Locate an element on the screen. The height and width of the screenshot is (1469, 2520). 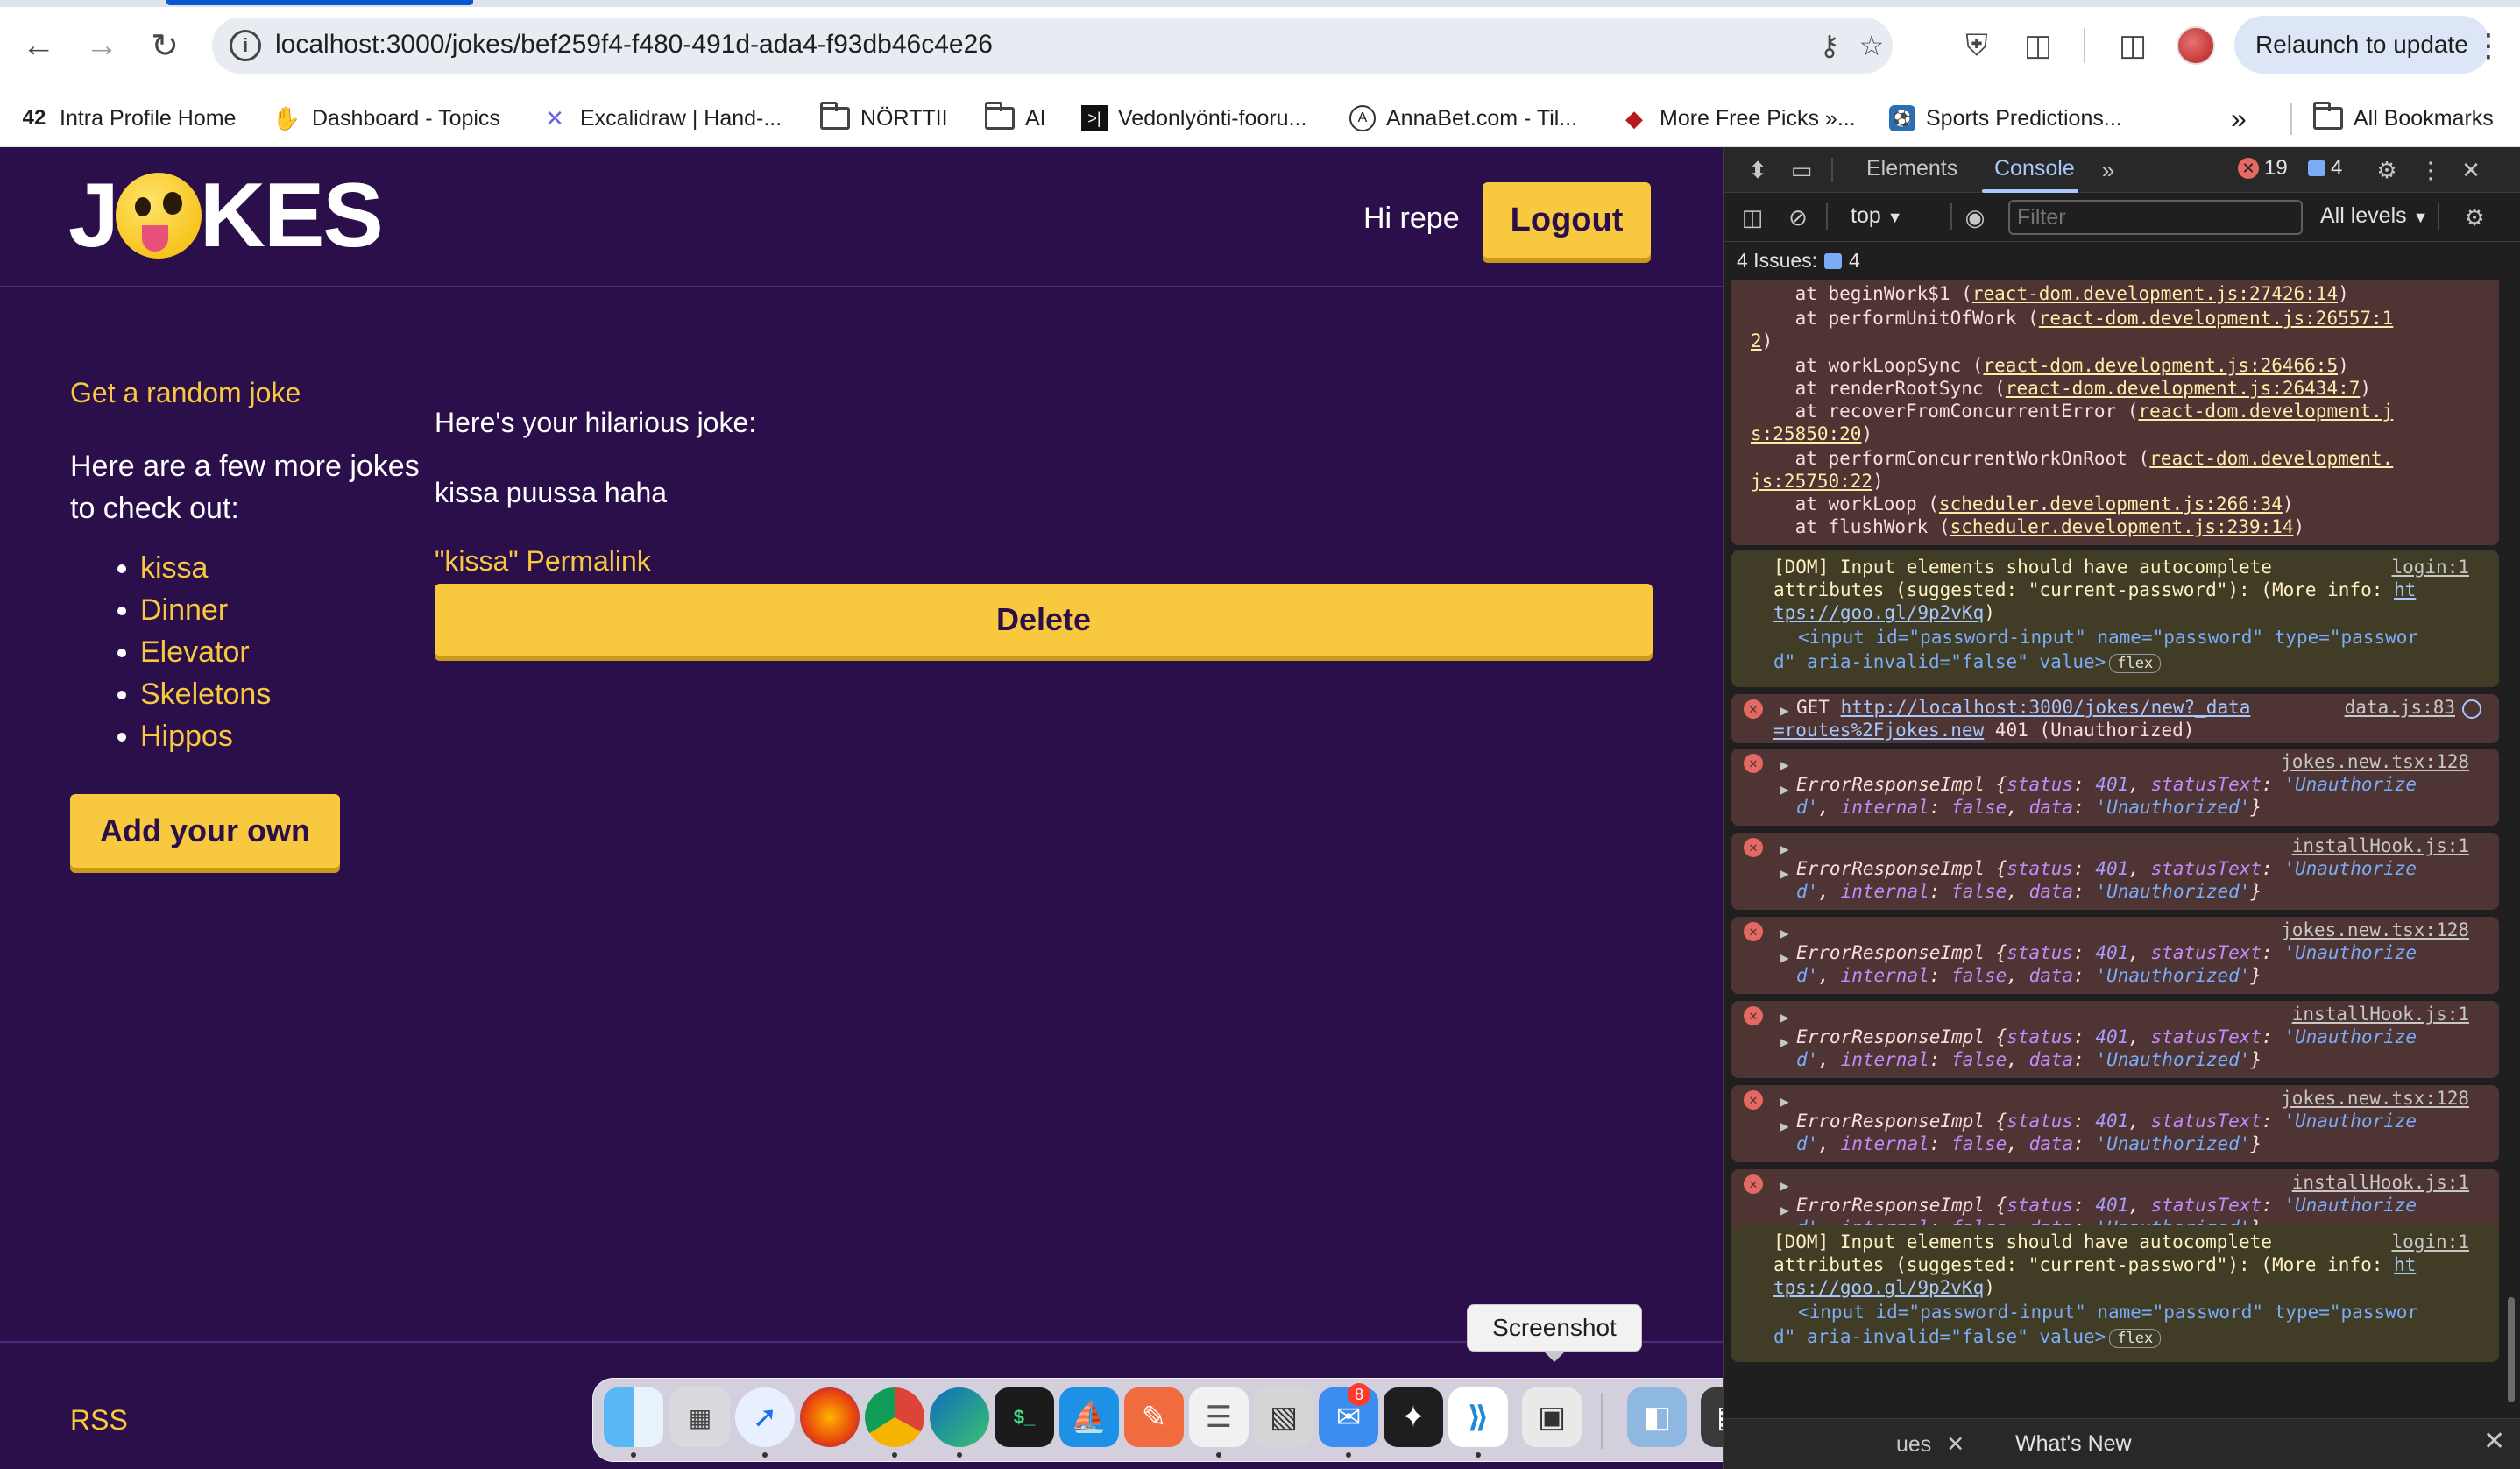
bookmark-dashboard-topics: ✋ Dashboard - Topics is located at coordinates (386, 118).